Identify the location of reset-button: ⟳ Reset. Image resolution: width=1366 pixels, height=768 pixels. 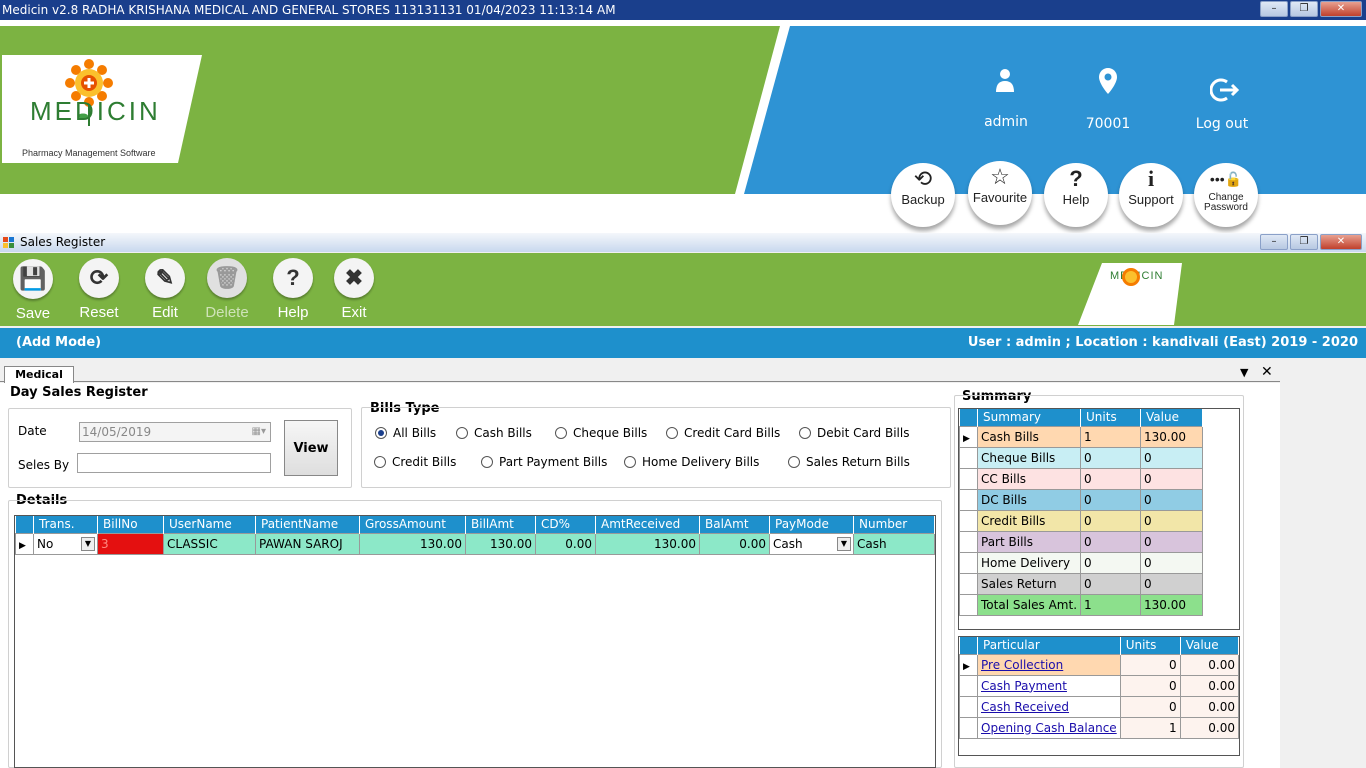
(99, 289).